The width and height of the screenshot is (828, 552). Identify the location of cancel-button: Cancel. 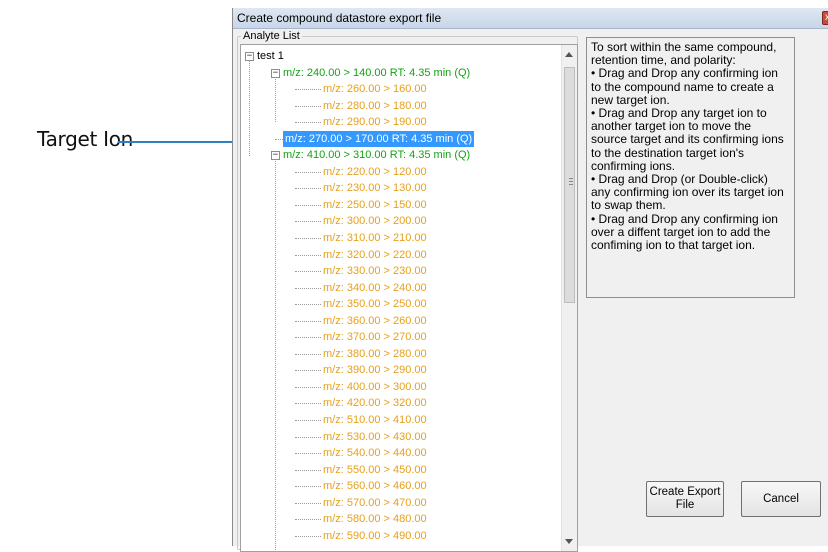
(781, 499).